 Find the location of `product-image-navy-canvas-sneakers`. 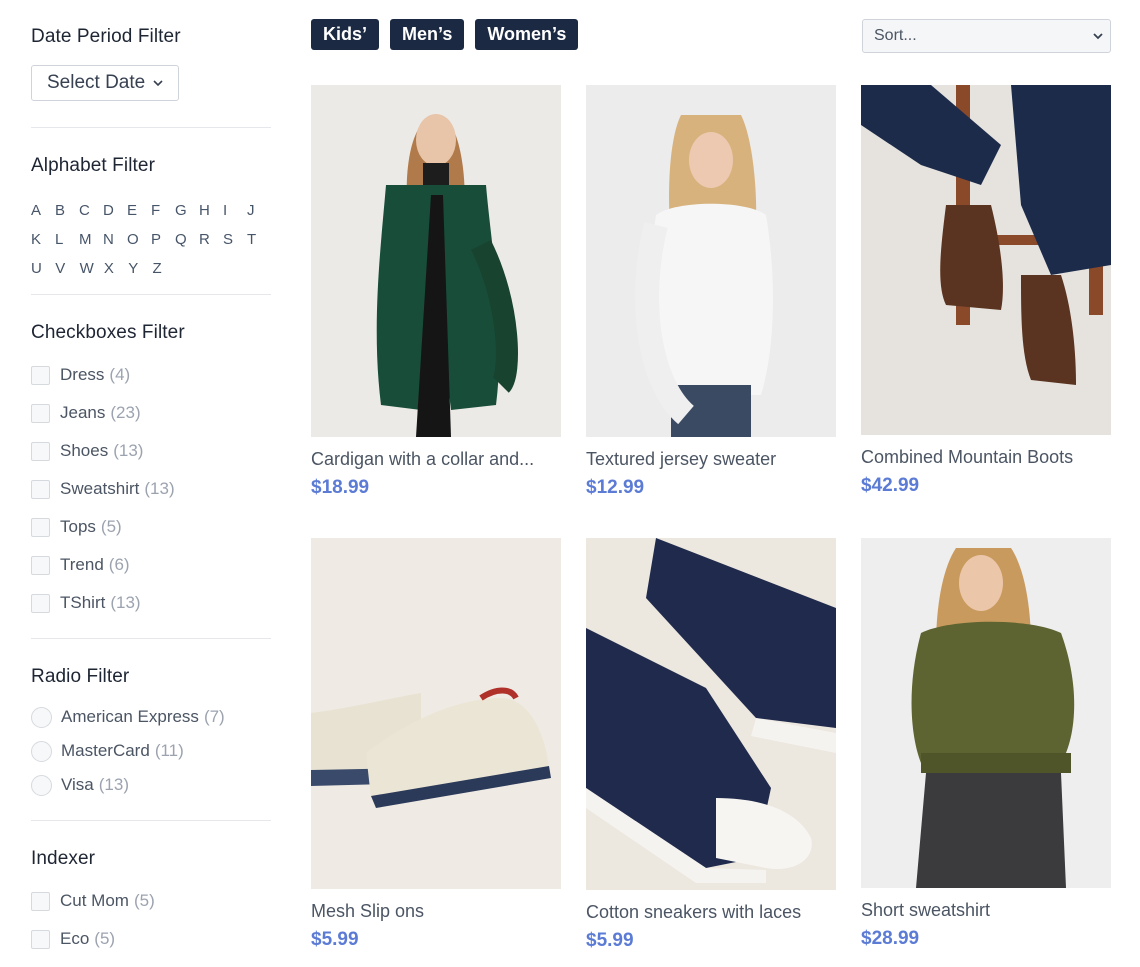

product-image-navy-canvas-sneakers is located at coordinates (711, 714).